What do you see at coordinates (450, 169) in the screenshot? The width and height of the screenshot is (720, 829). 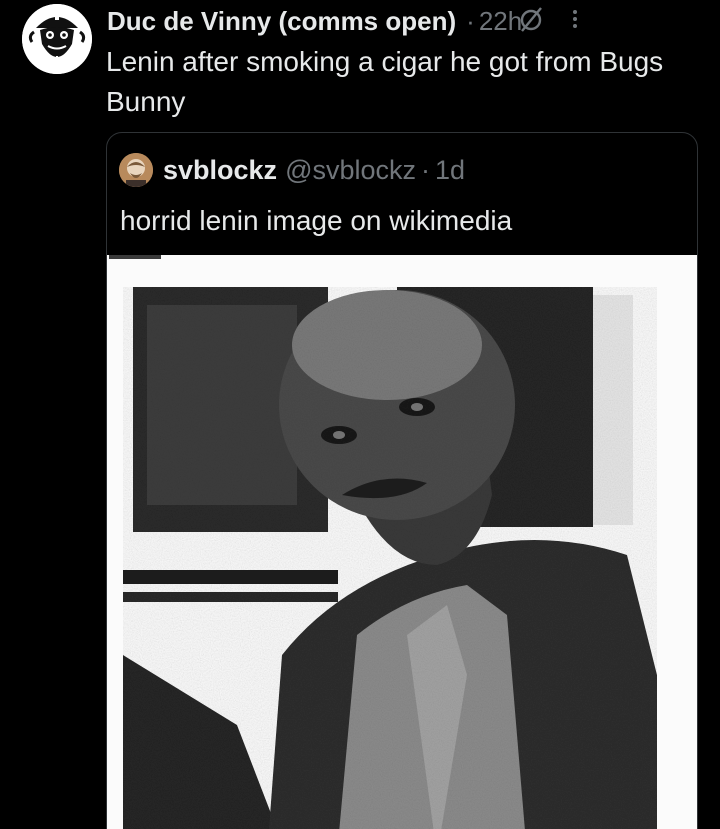 I see `quoted-timestamp: 1d` at bounding box center [450, 169].